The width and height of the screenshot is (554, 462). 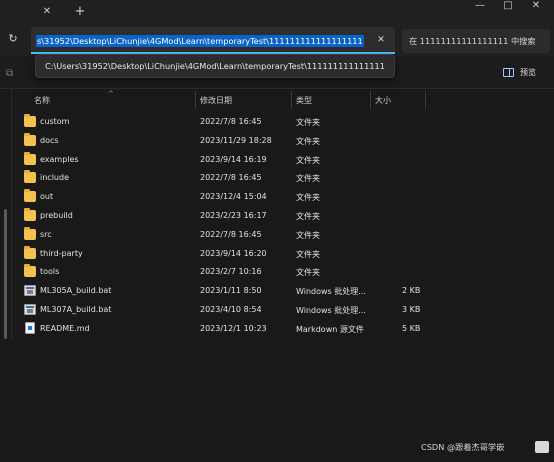 What do you see at coordinates (233, 328) in the screenshot?
I see `file-modified: 2023/12/1 10:23` at bounding box center [233, 328].